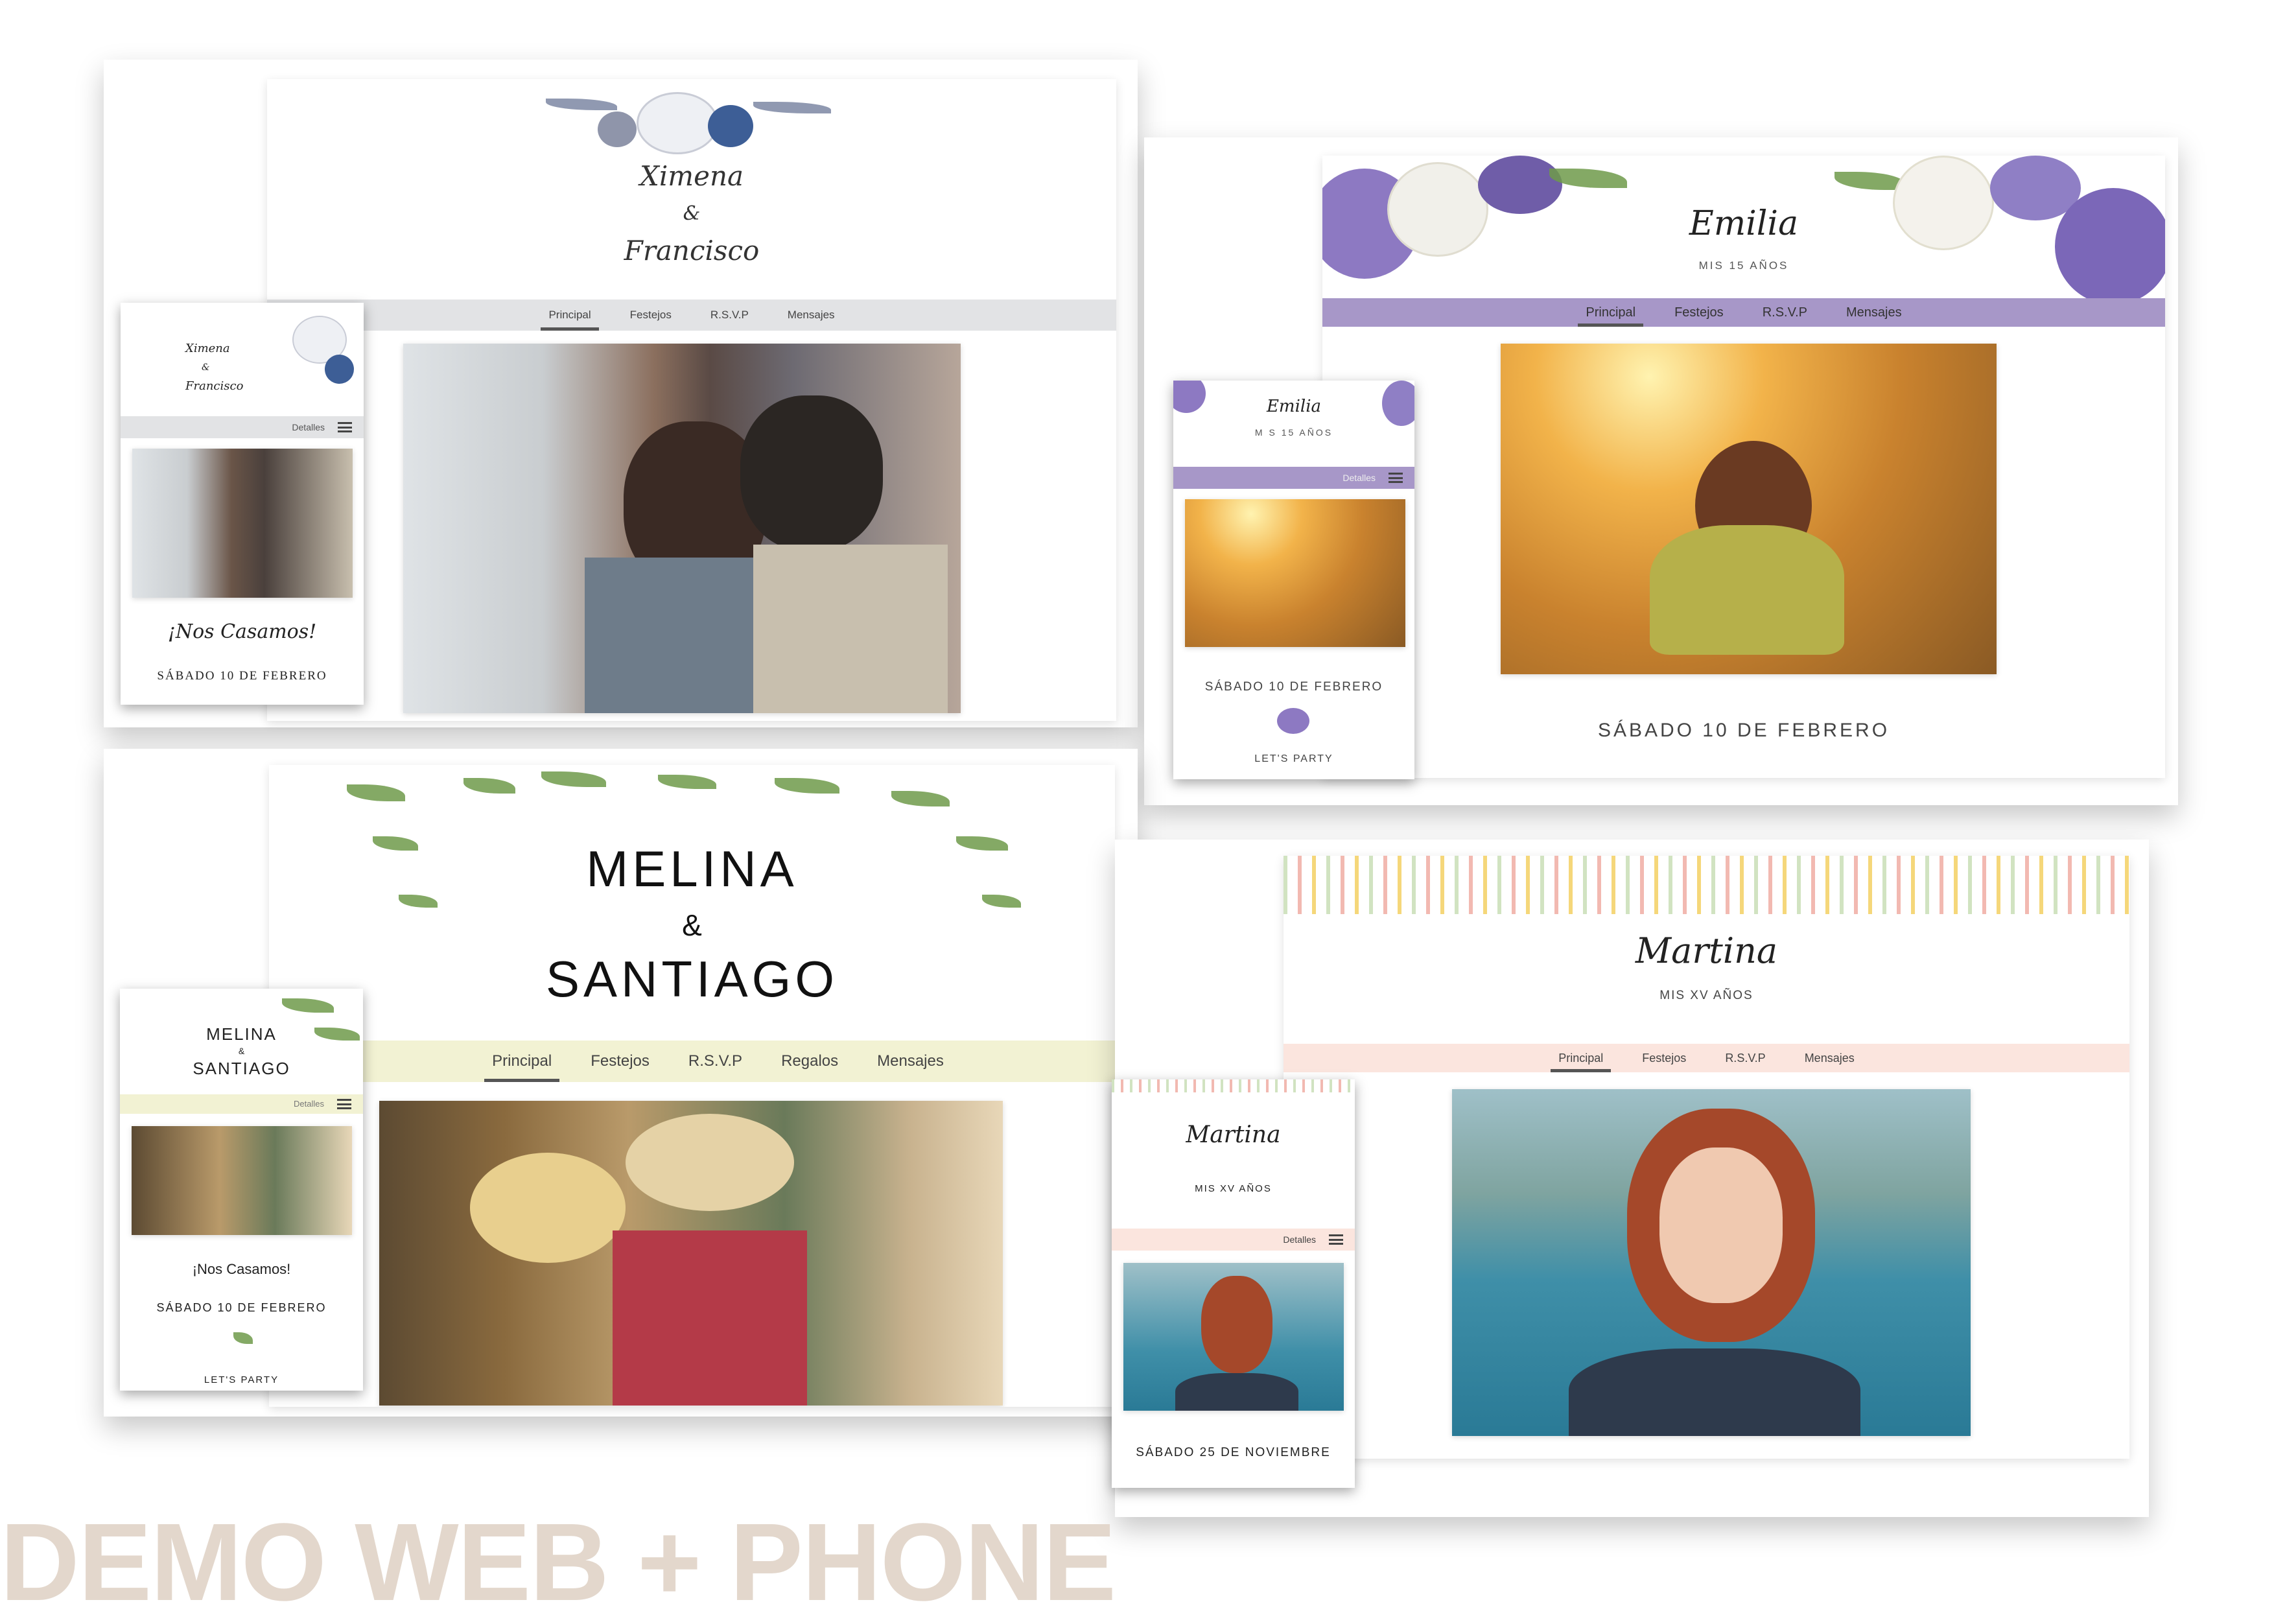 Image resolution: width=2274 pixels, height=1624 pixels. Describe the element at coordinates (691, 1253) in the screenshot. I see `couple-bike-photo` at that location.